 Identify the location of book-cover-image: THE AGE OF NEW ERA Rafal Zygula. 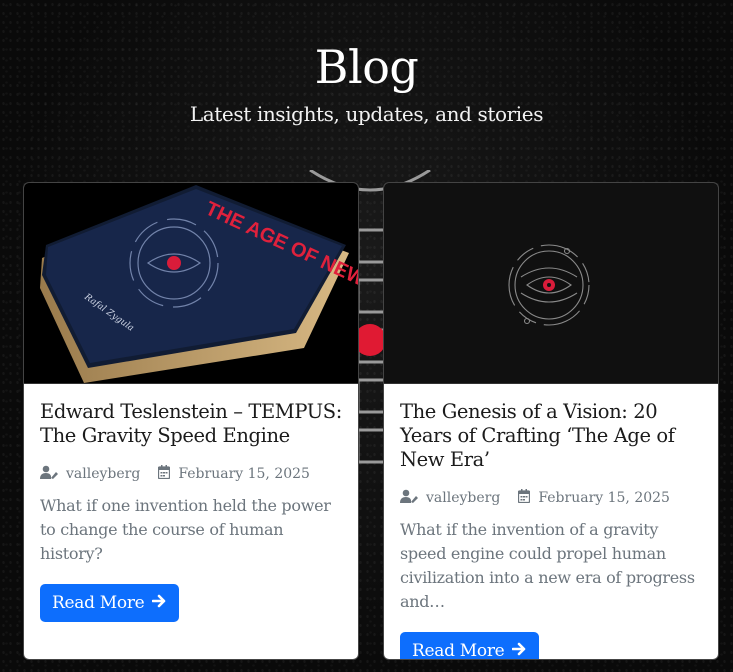
(191, 283).